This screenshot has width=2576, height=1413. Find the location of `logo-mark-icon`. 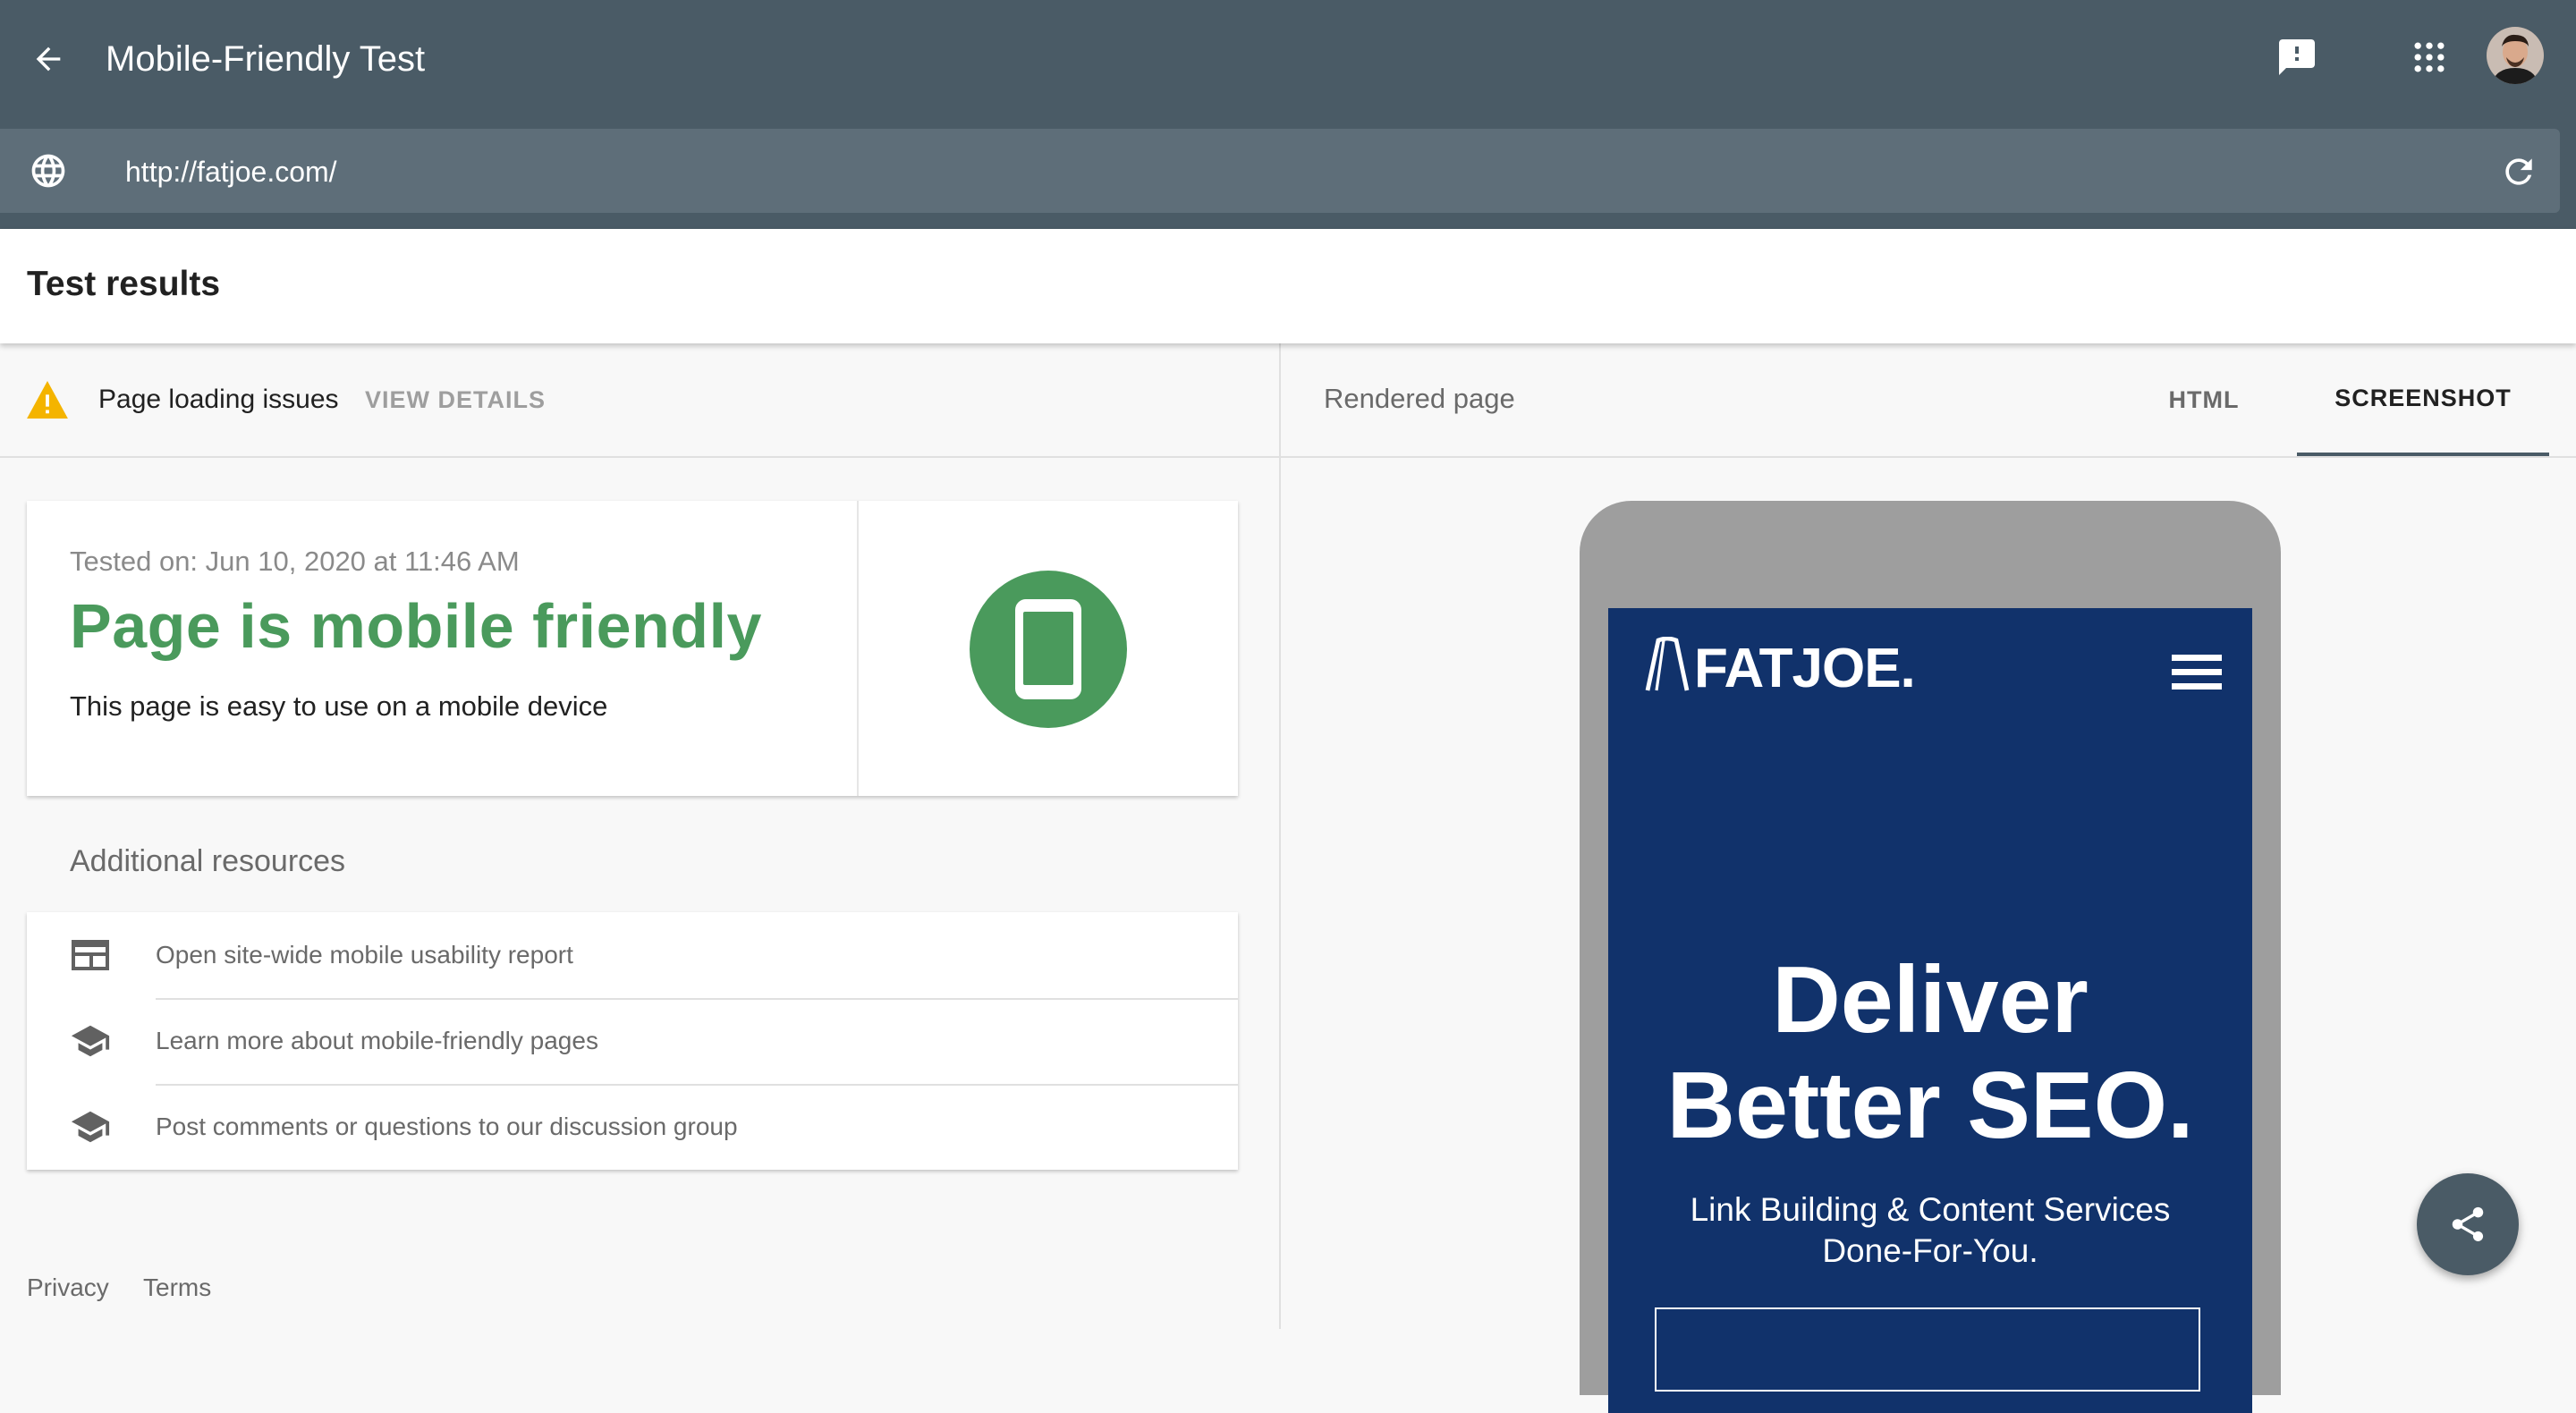

logo-mark-icon is located at coordinates (1667, 664).